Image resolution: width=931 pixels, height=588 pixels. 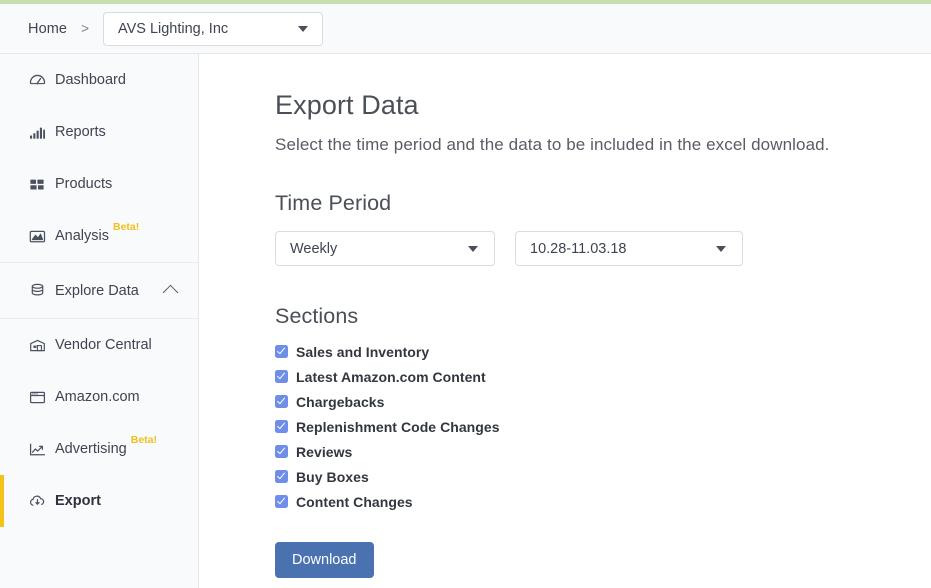 I want to click on sidebar-item-label: Advertising, so click(x=91, y=449).